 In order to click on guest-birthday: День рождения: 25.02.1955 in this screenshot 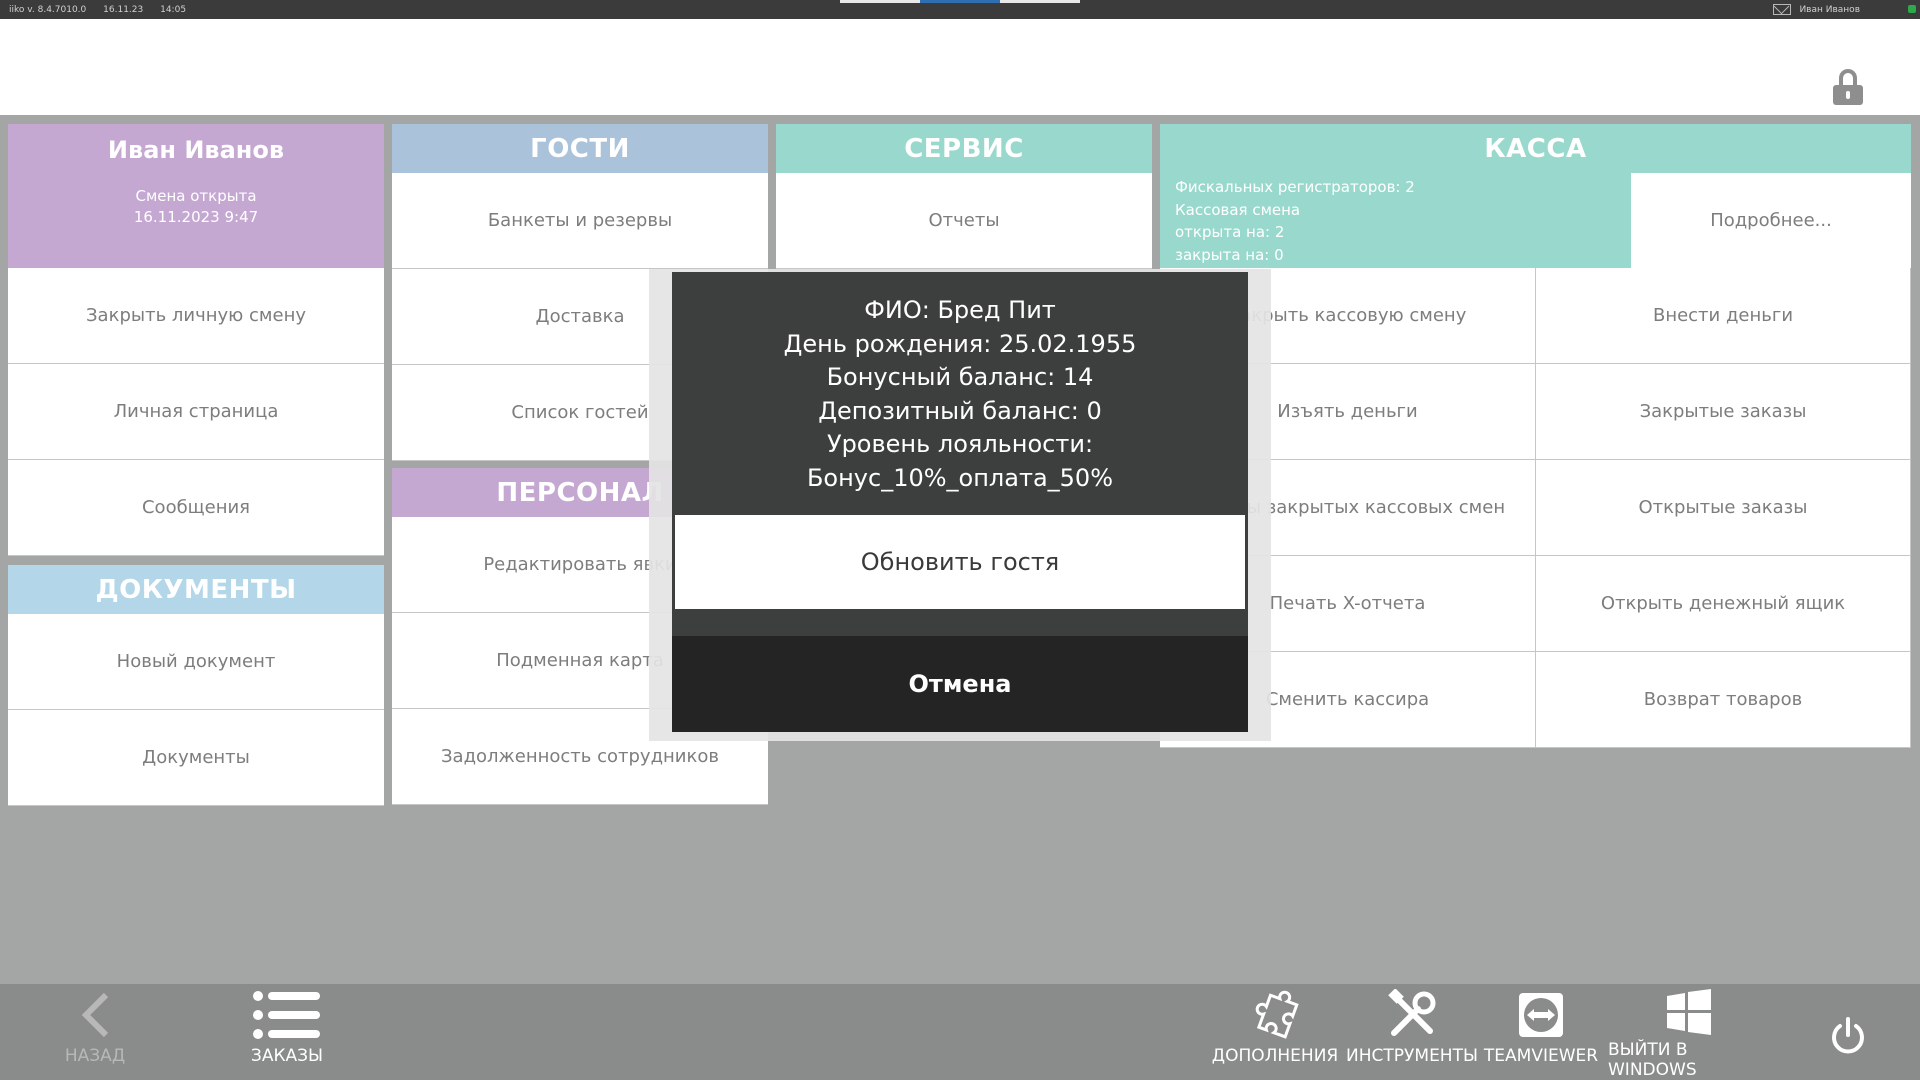, I will do `click(960, 343)`.